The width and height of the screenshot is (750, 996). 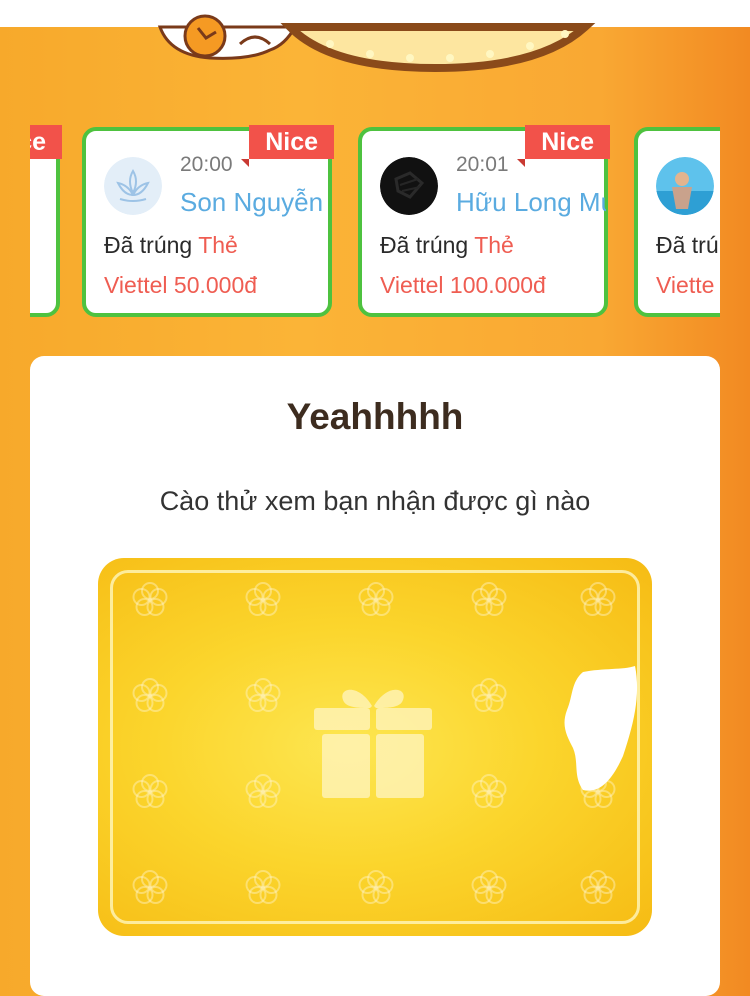 I want to click on mascot-icon, so click(x=227, y=37).